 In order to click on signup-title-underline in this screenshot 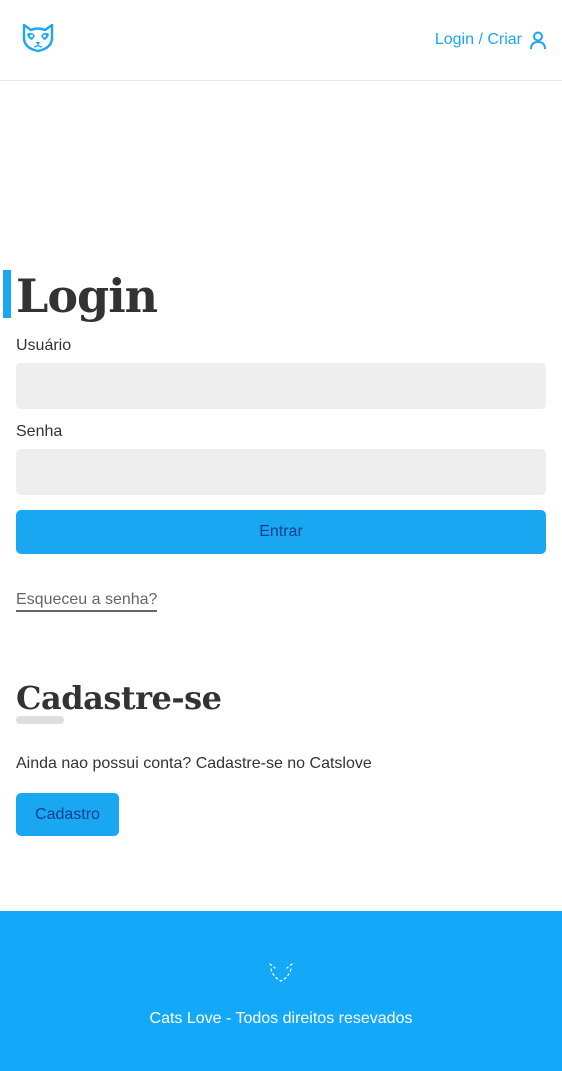, I will do `click(40, 720)`.